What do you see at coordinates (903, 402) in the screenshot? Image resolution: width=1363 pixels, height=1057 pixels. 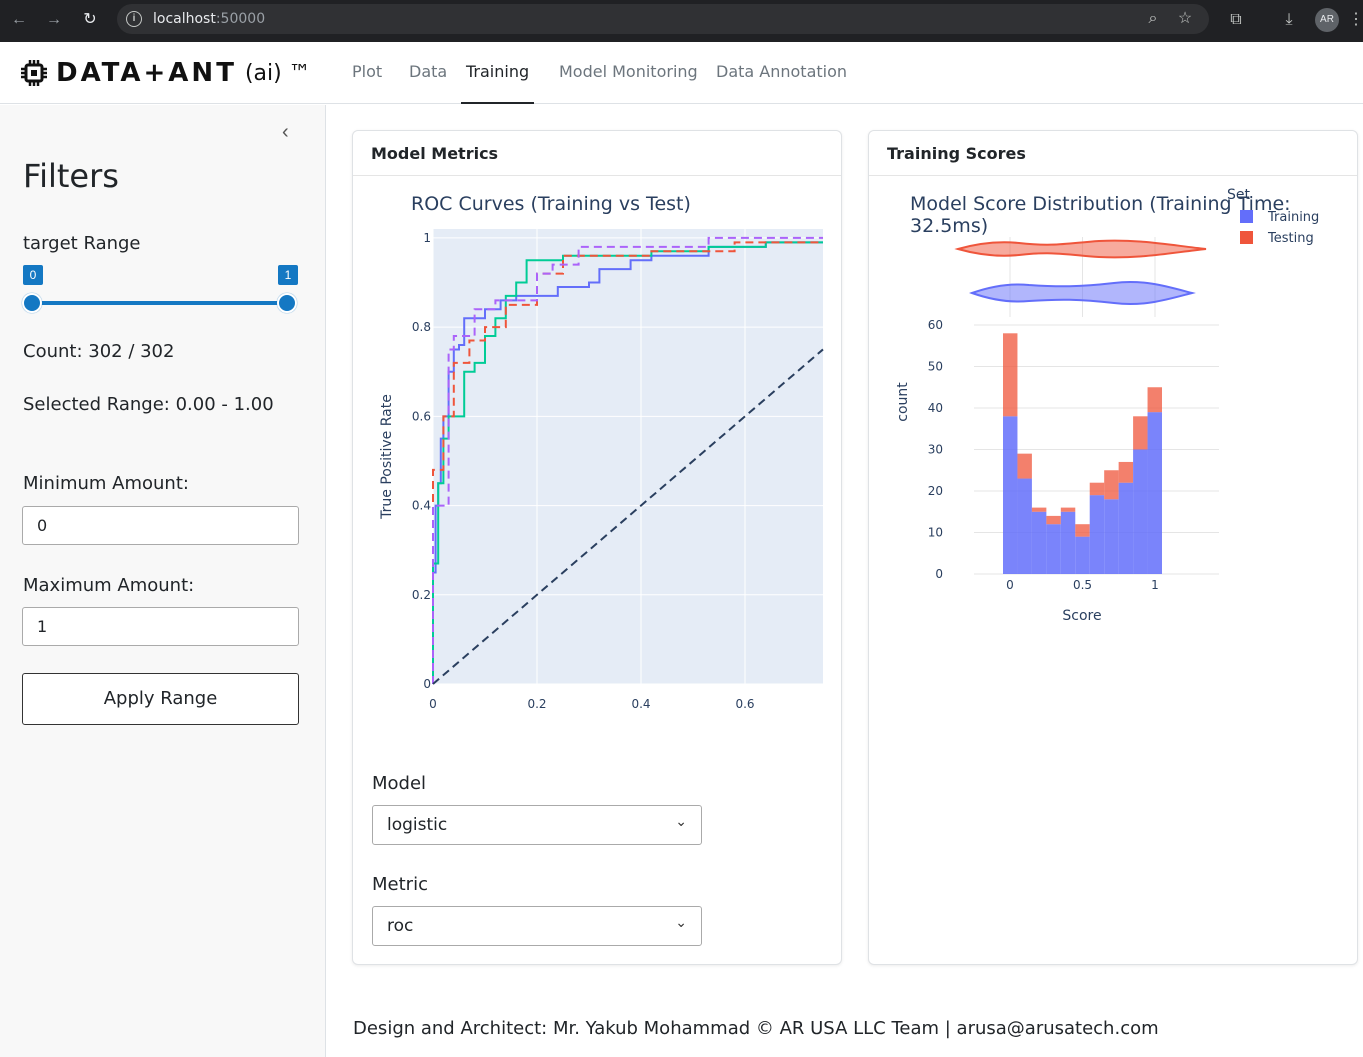 I see `hist-y-axis-label: count` at bounding box center [903, 402].